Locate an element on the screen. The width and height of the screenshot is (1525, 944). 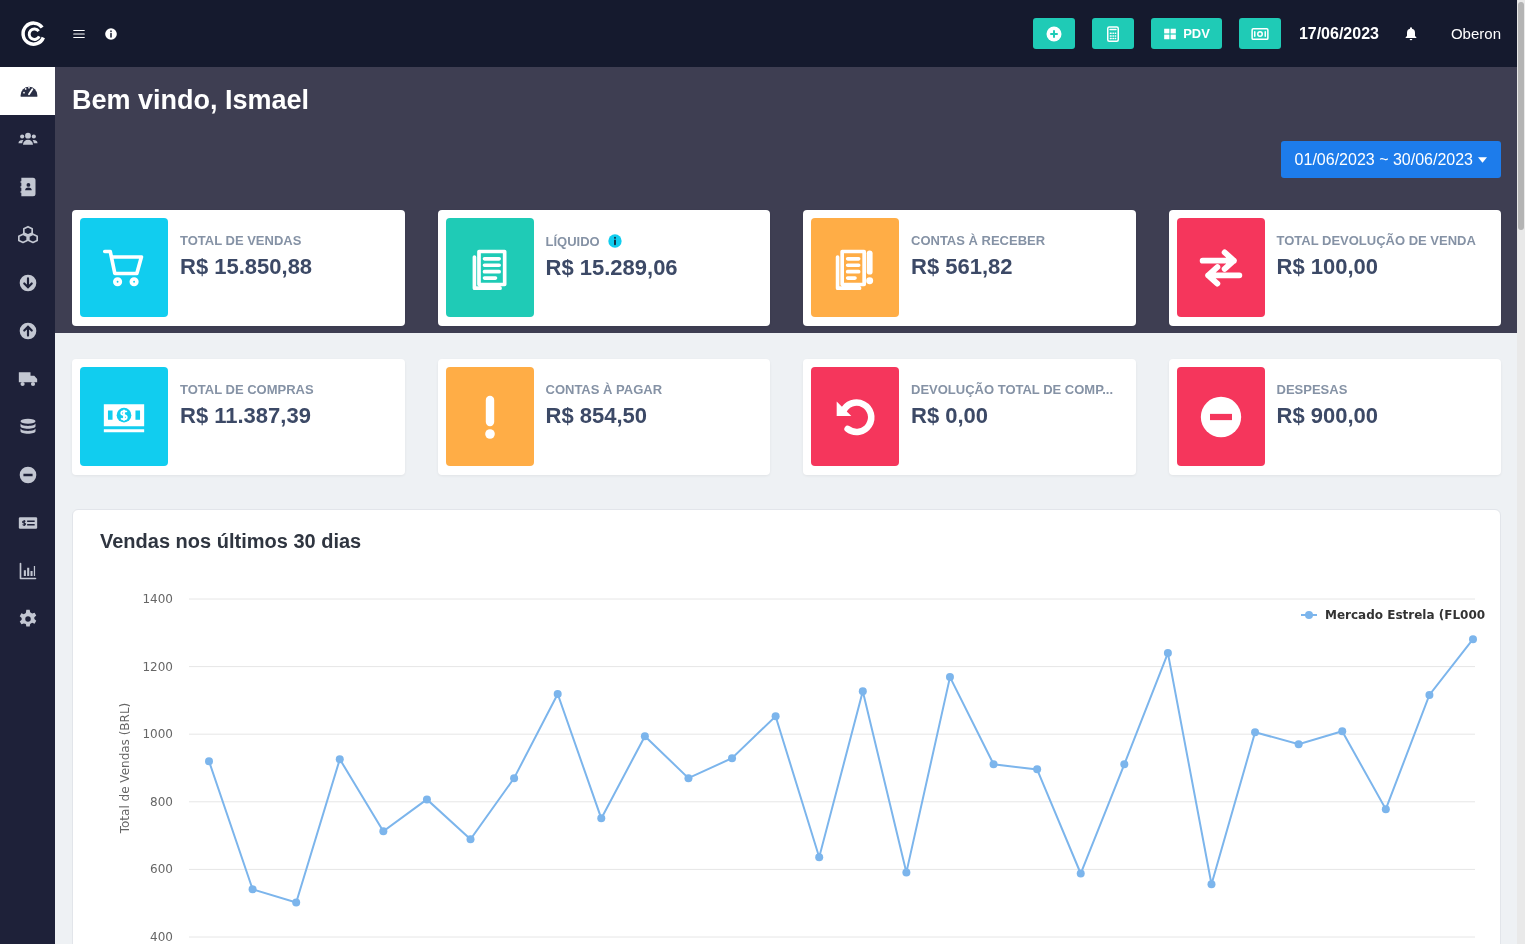
stat-value: R$ 0,00 is located at coordinates (950, 416).